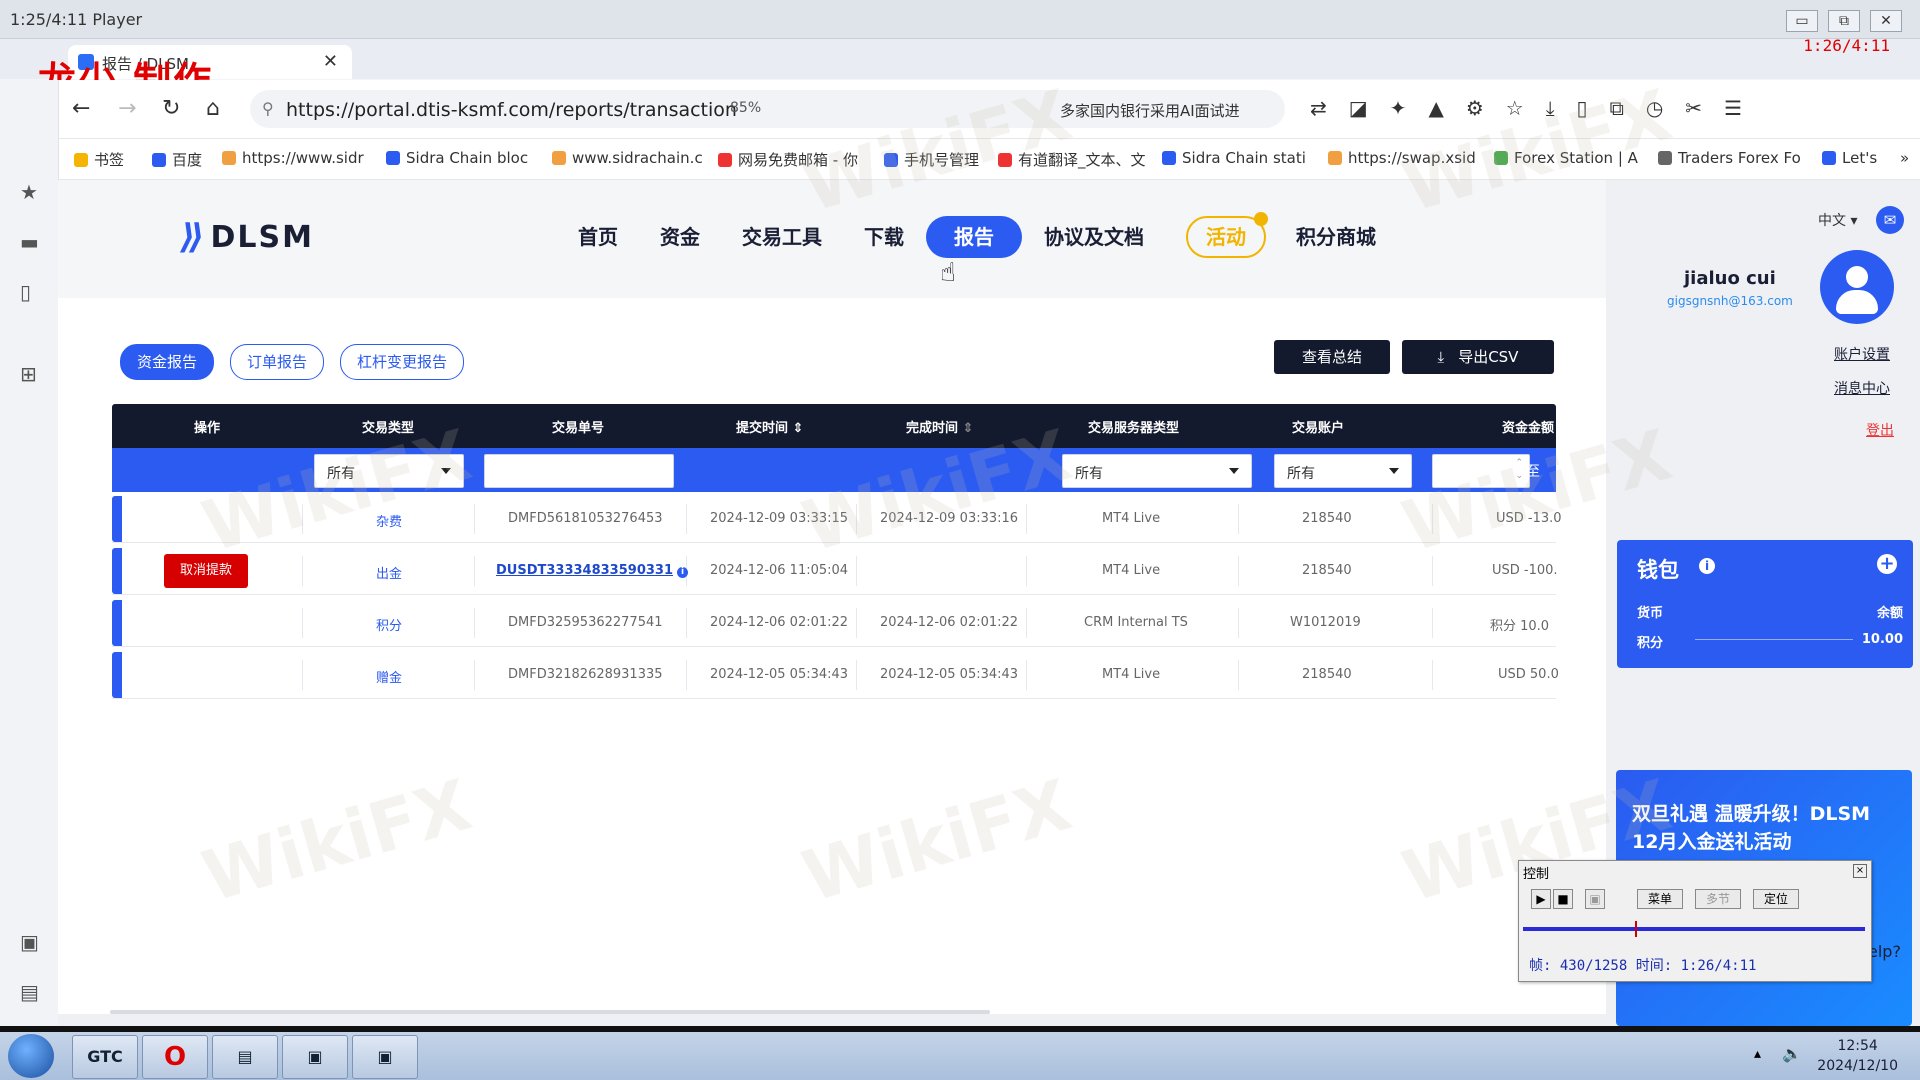 The height and width of the screenshot is (1080, 1920). I want to click on stop-icon: ■, so click(1563, 899).